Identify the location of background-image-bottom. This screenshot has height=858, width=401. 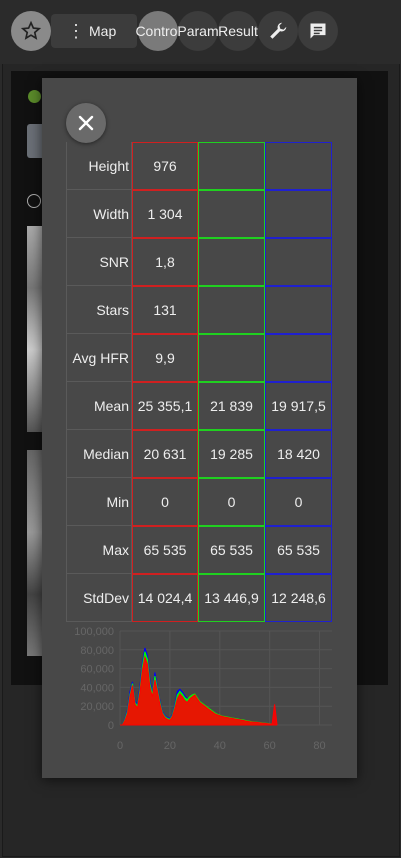
(35, 553).